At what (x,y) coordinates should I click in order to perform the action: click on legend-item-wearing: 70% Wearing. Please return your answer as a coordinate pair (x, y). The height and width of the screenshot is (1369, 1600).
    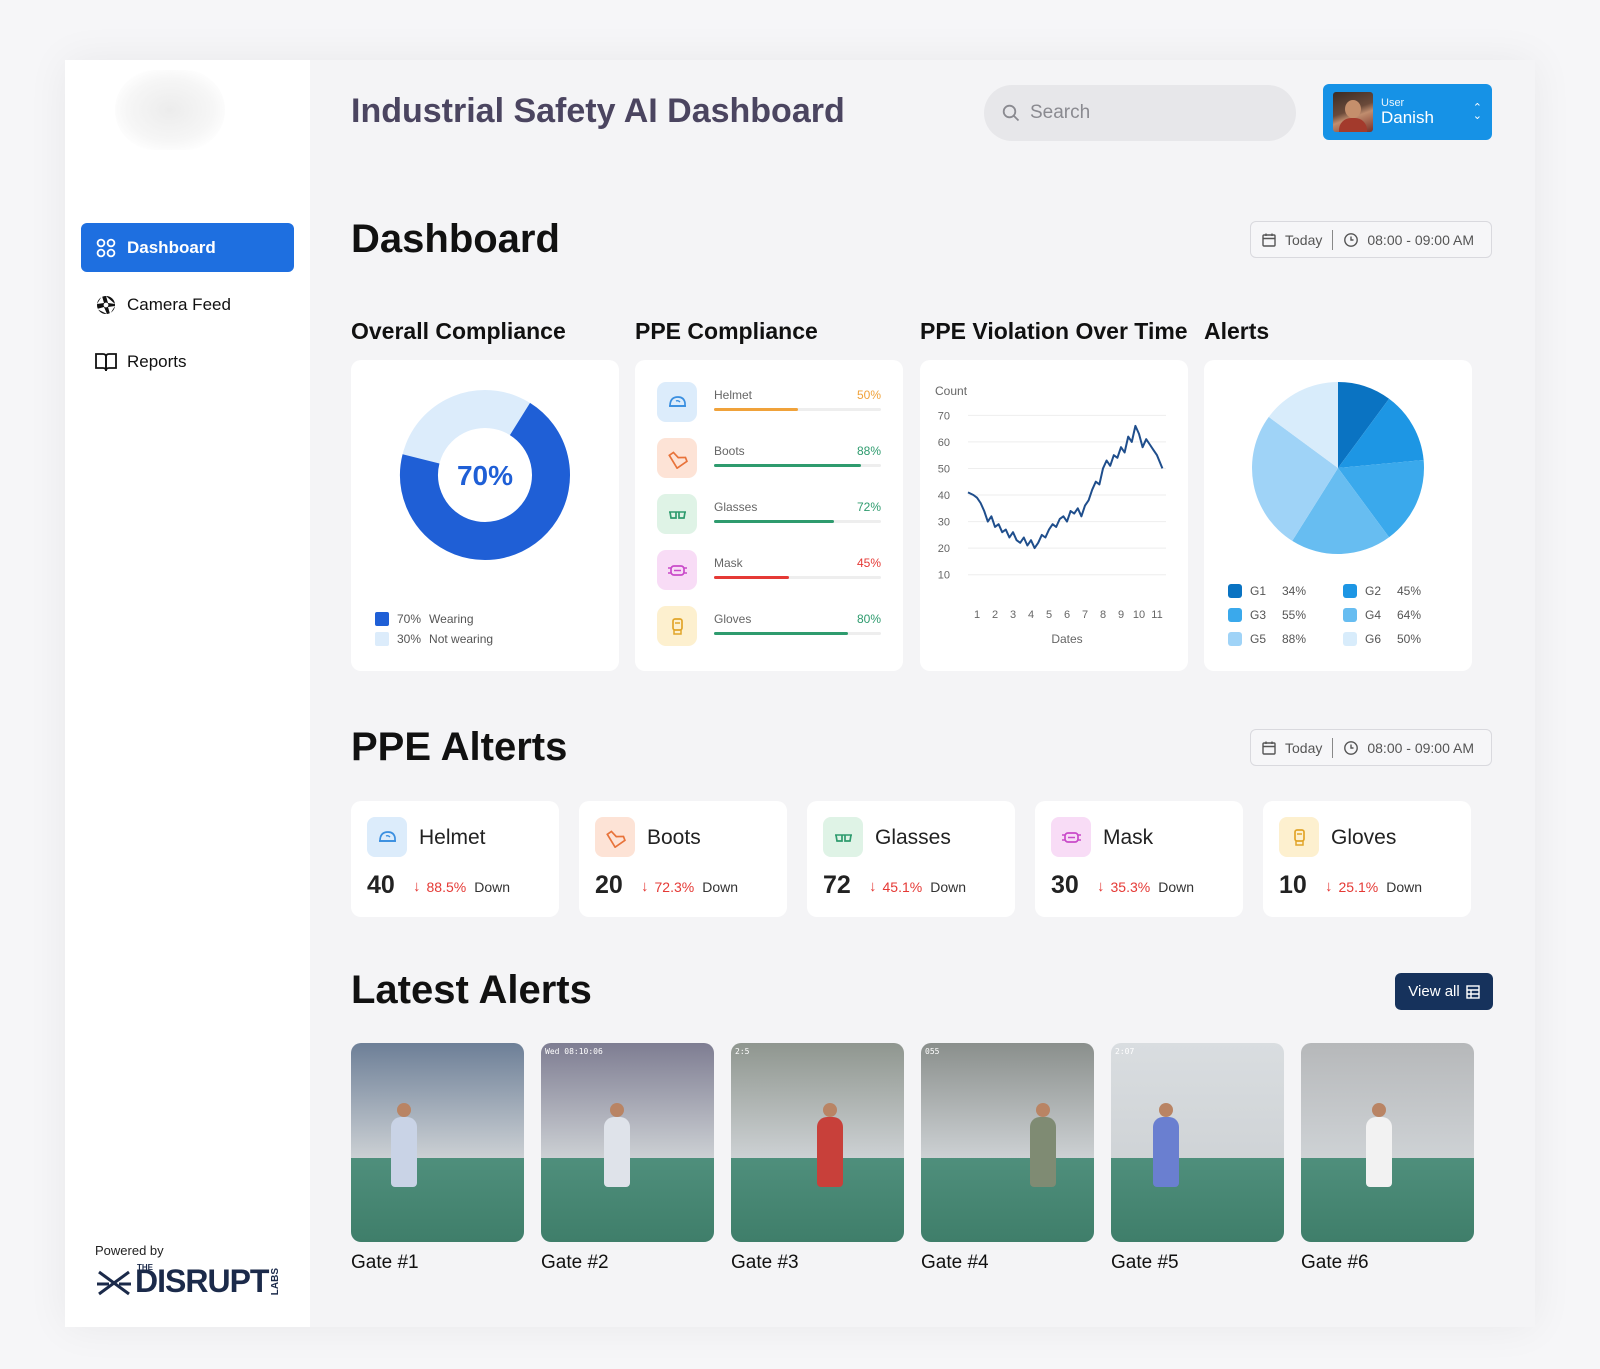
    Looking at the image, I should click on (434, 619).